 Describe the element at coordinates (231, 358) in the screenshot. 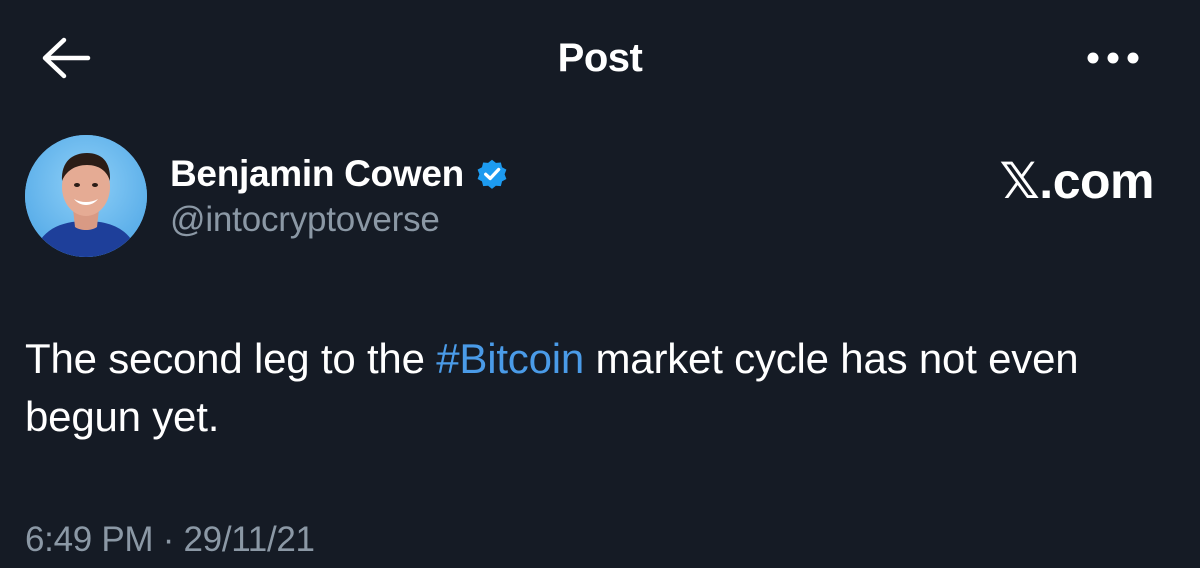

I see `post-text-before: The second leg to the` at that location.